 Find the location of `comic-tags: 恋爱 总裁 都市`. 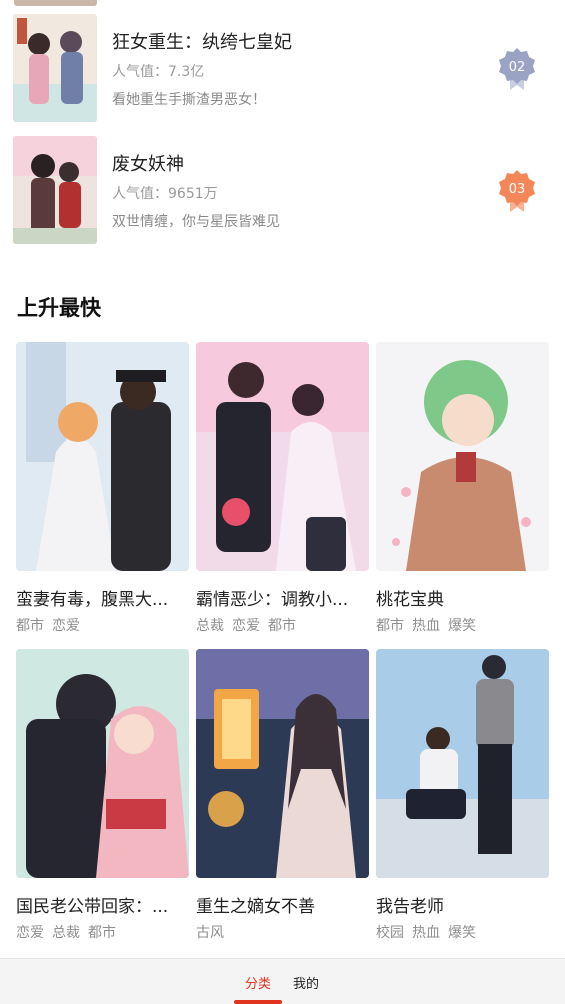

comic-tags: 恋爱 总裁 都市 is located at coordinates (70, 932).